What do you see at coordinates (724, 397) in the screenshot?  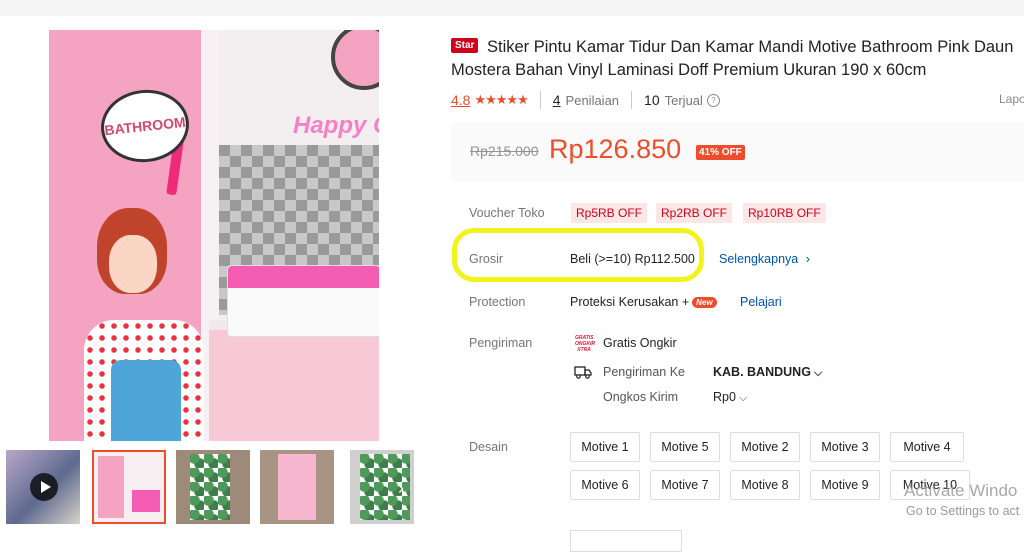 I see `shipping-cost: Rp0` at bounding box center [724, 397].